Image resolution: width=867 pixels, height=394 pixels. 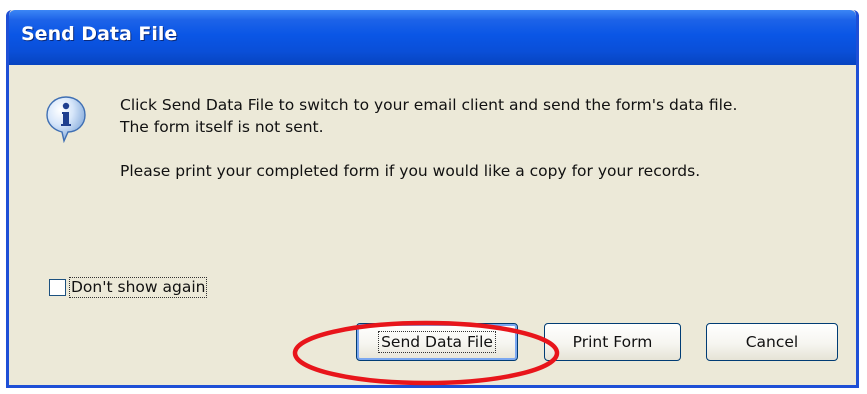 I want to click on print-form-button-label: Print Form, so click(x=612, y=342).